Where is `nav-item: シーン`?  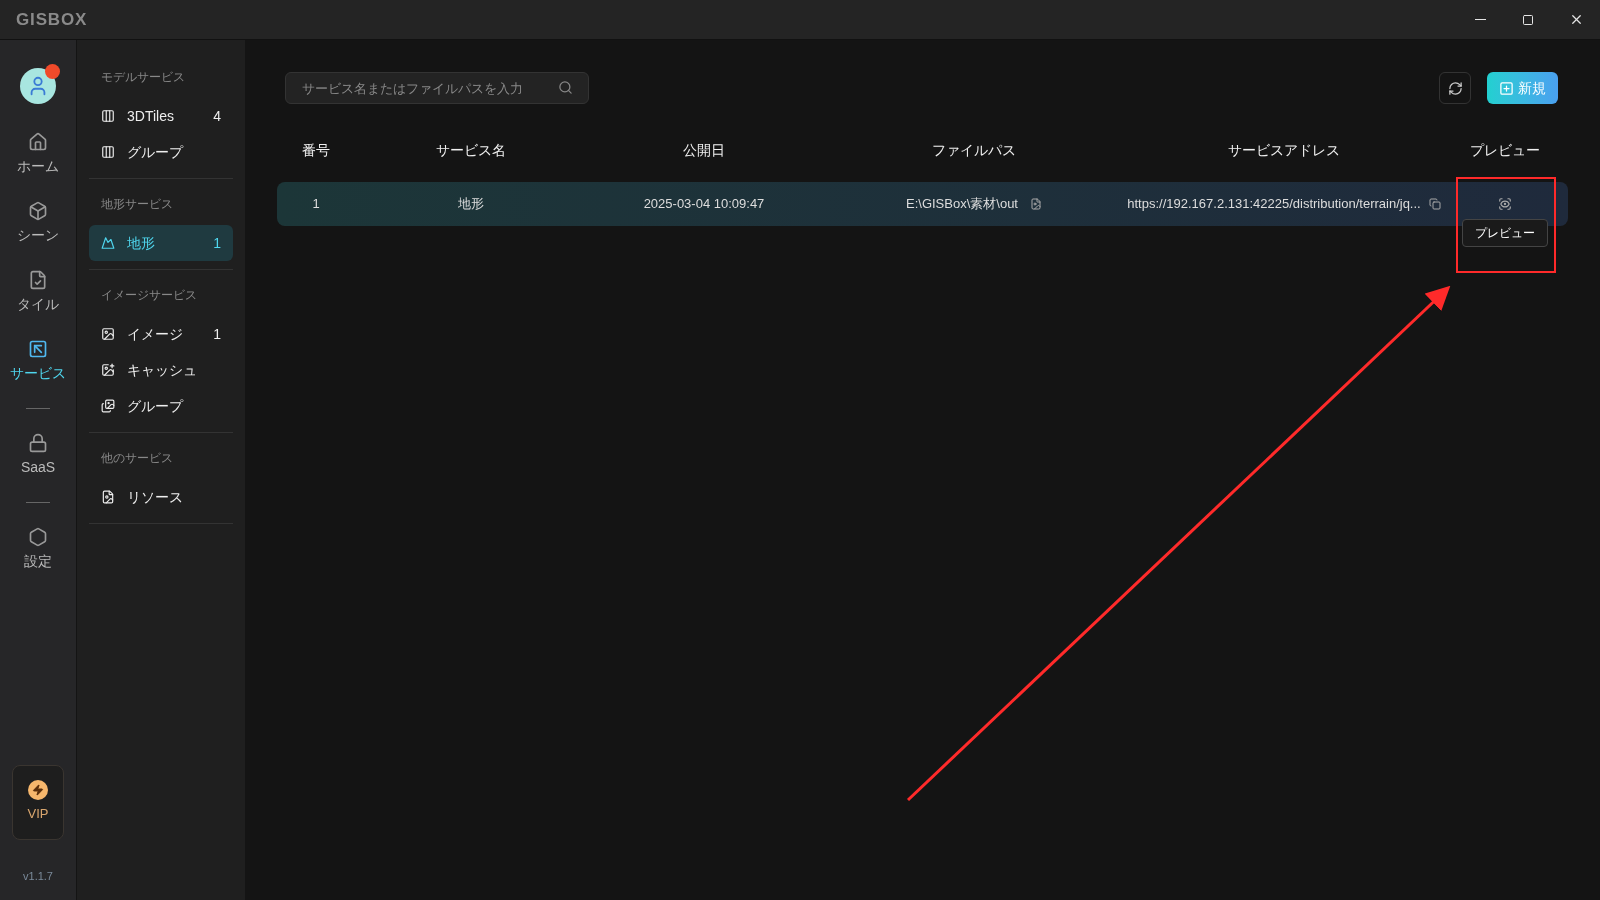 nav-item: シーン is located at coordinates (38, 223).